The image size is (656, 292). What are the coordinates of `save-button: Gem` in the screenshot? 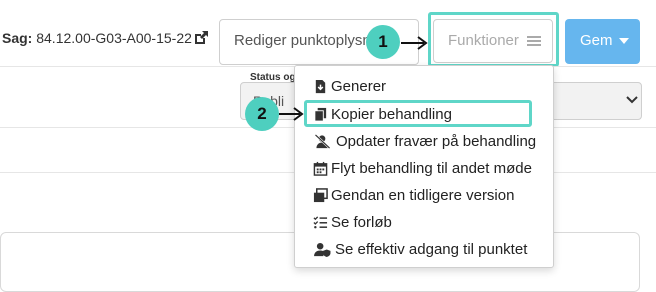 It's located at (602, 41).